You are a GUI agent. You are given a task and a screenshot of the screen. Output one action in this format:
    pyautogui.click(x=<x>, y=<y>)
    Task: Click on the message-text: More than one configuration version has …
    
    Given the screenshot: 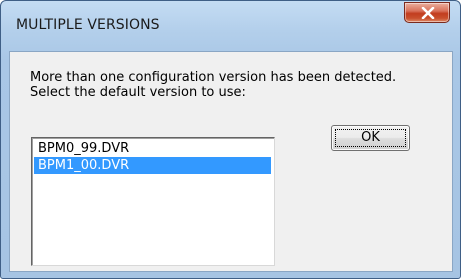 What is the action you would take?
    pyautogui.click(x=240, y=85)
    